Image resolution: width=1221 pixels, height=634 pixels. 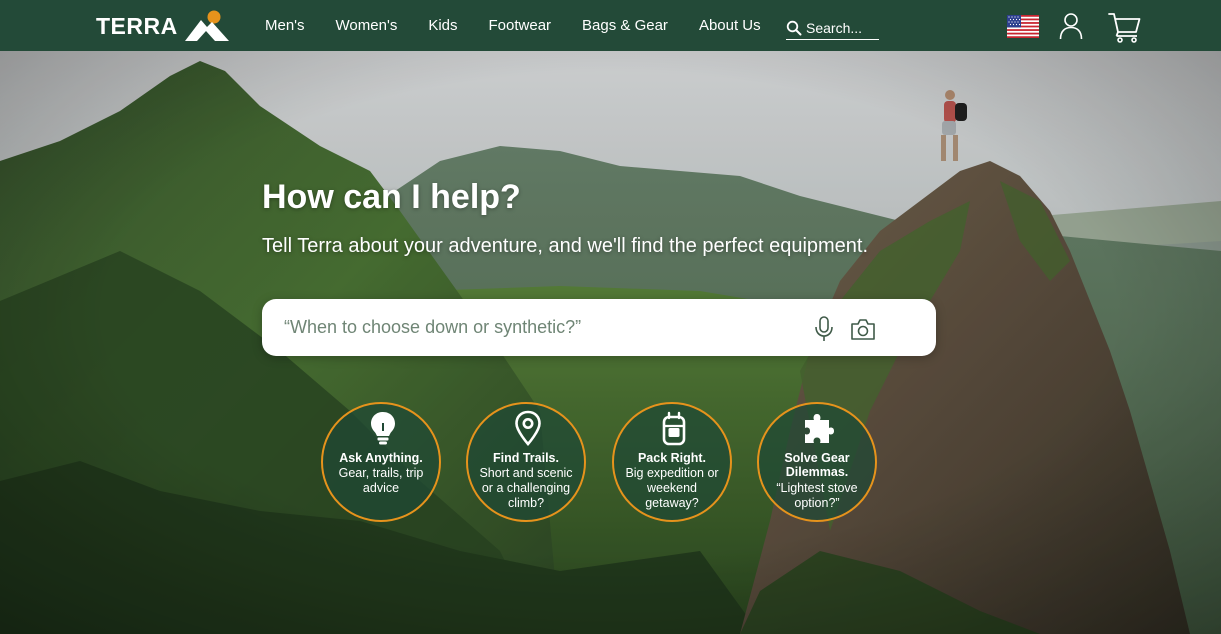 I want to click on suggestion-title: Ask Anything., so click(x=381, y=458).